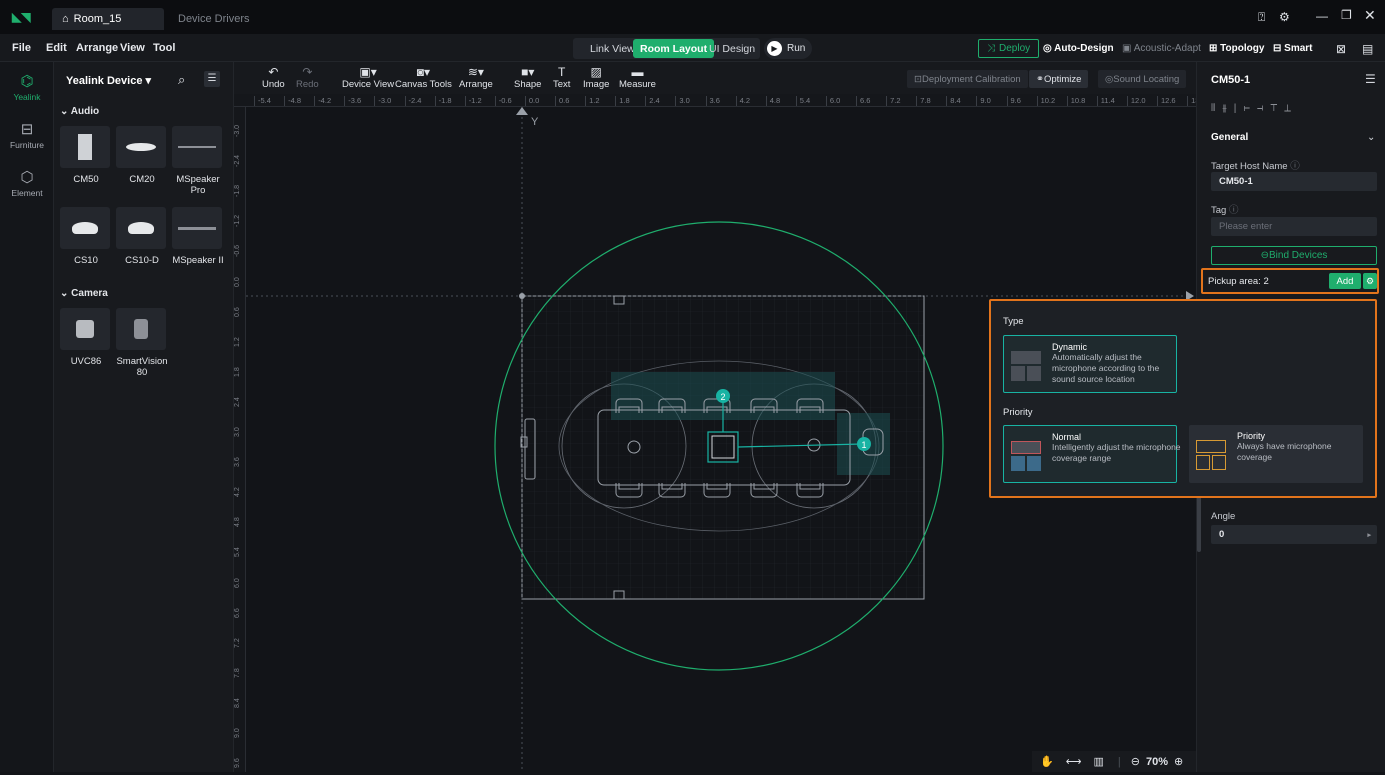 Image resolution: width=1385 pixels, height=775 pixels. I want to click on device-cs10: CS10, so click(86, 236).